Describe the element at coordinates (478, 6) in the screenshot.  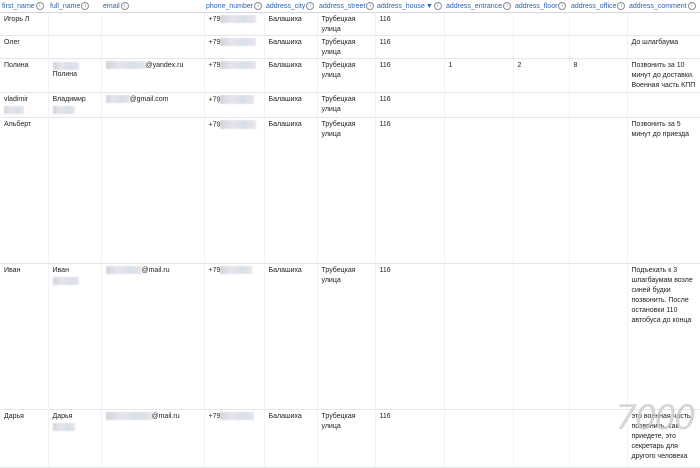
I see `col-header-address-entrance: address_entrance i` at that location.